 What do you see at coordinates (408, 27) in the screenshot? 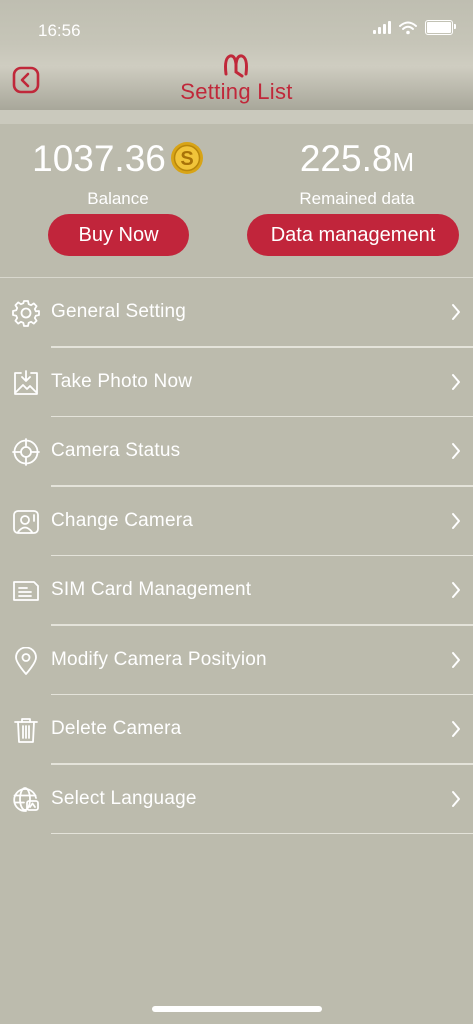
I see `wifi-icon` at bounding box center [408, 27].